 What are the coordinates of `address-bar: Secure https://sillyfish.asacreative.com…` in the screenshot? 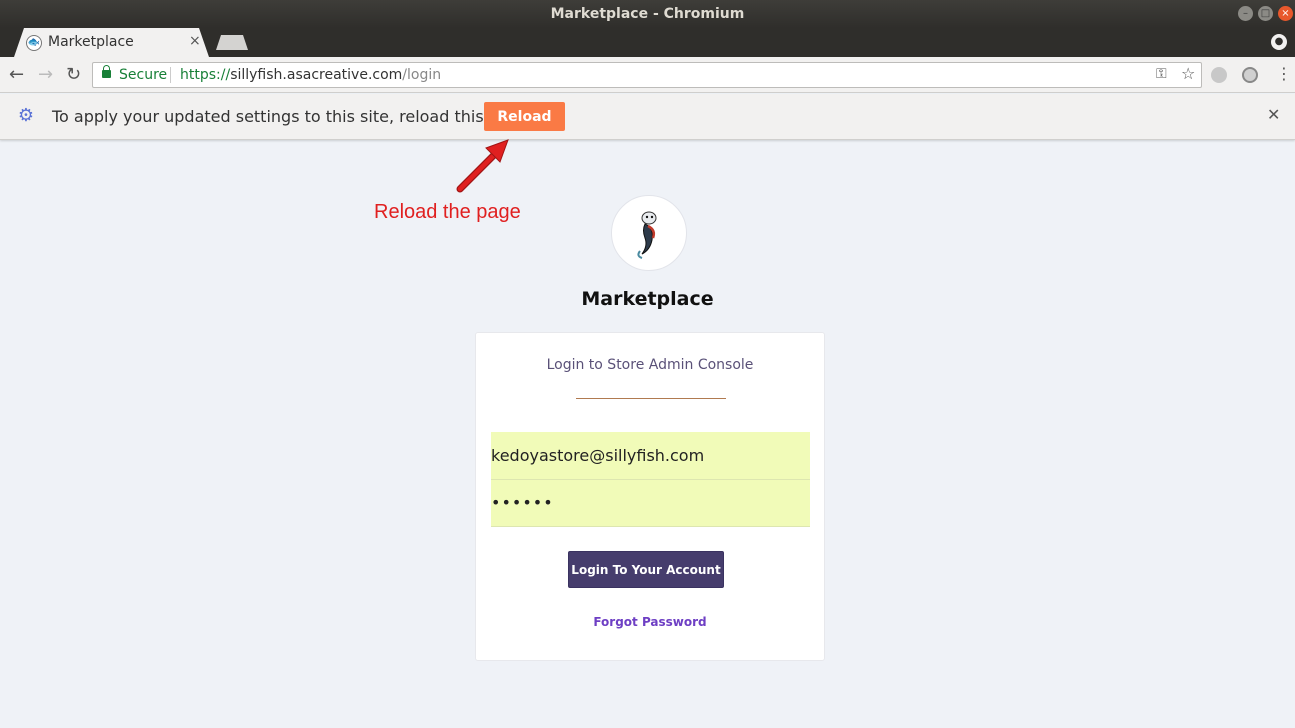 It's located at (647, 75).